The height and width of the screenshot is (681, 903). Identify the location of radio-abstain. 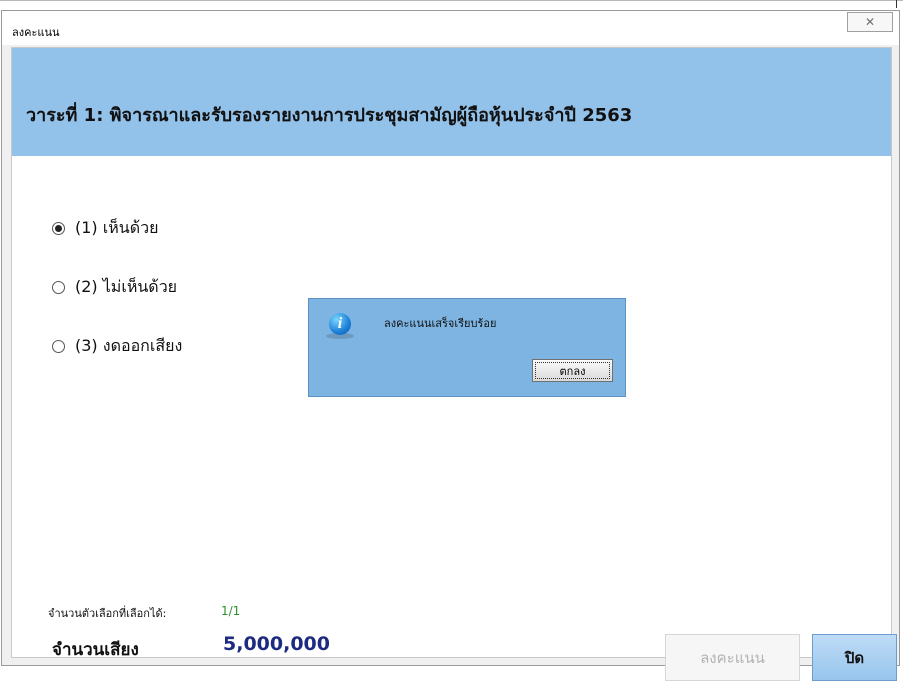
(58, 346).